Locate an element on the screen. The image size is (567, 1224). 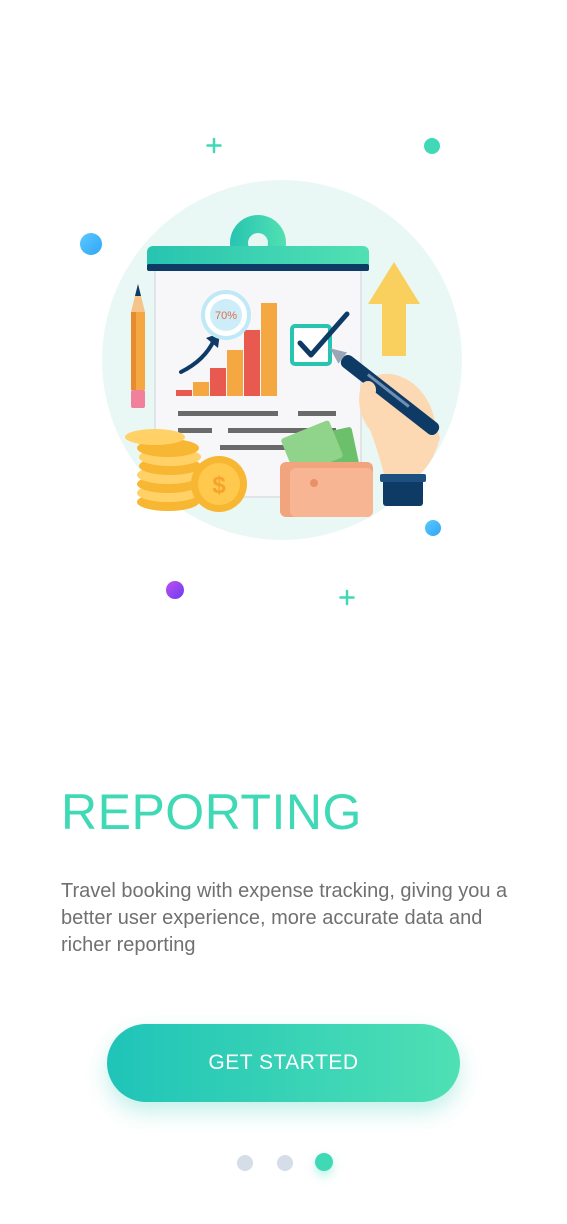
progress-badge-text: 70% is located at coordinates (226, 316).